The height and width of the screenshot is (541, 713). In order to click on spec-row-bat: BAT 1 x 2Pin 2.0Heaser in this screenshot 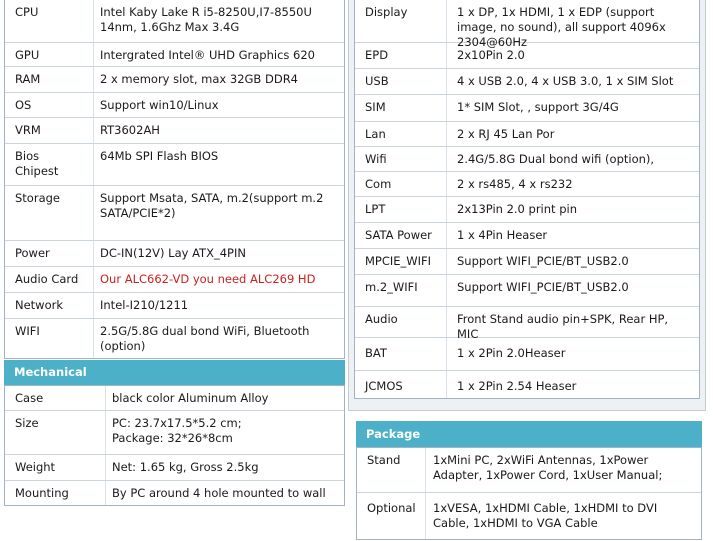, I will do `click(527, 354)`.